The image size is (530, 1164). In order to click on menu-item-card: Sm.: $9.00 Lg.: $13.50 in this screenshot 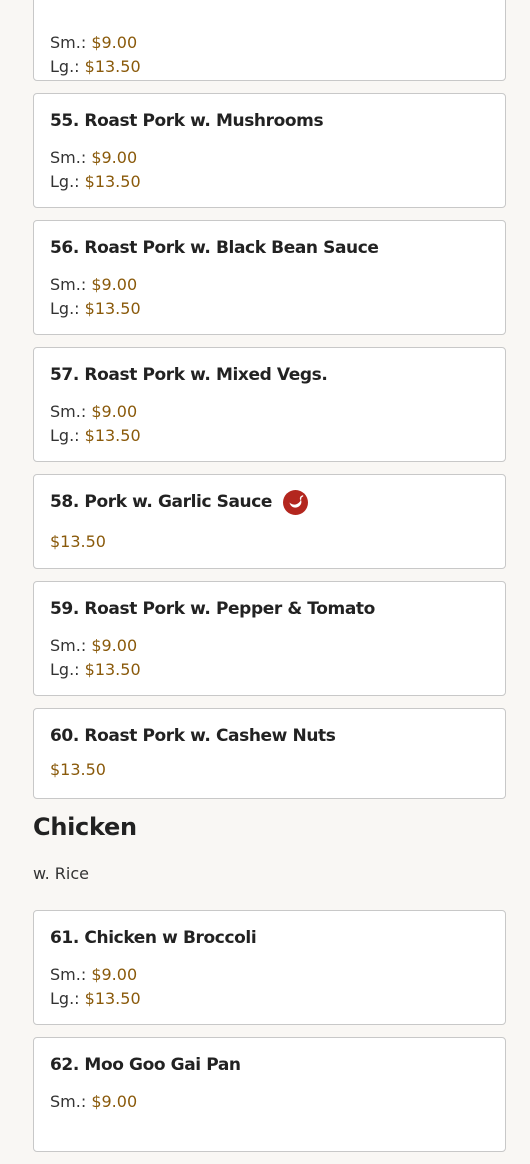, I will do `click(269, 40)`.